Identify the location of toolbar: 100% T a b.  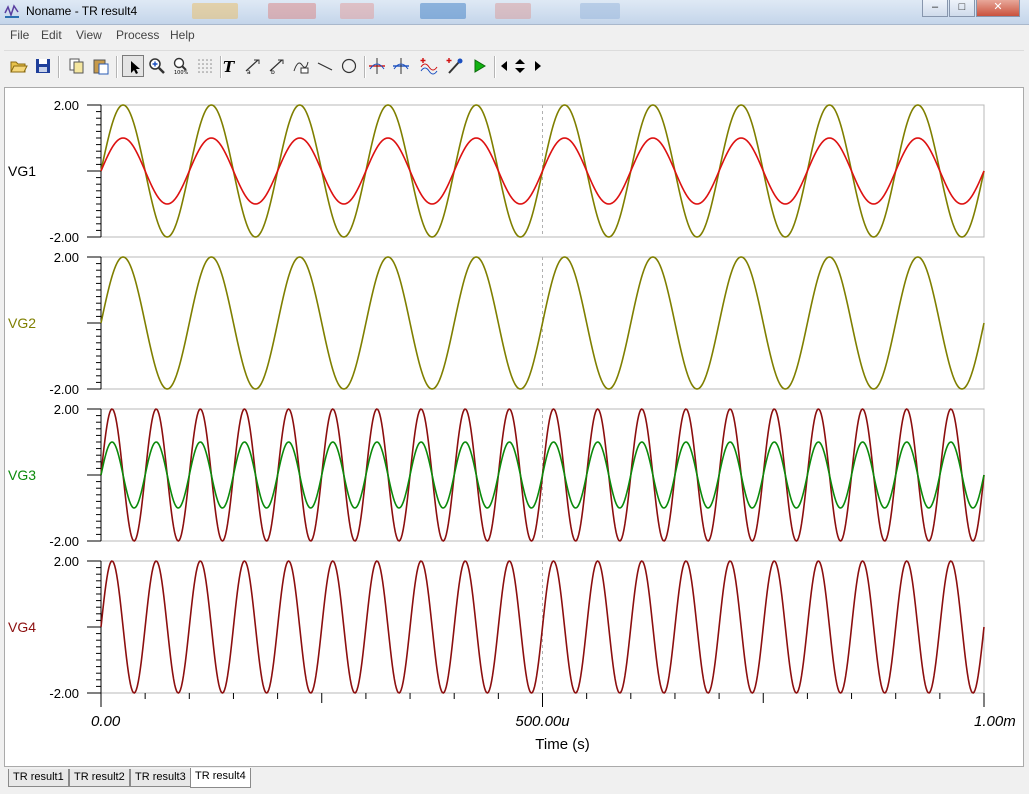
(514, 66).